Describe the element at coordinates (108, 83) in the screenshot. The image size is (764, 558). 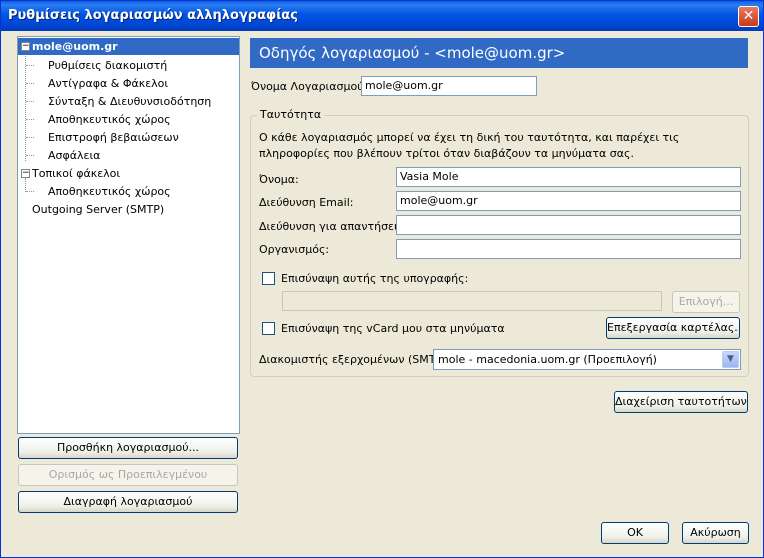
I see `tree-item-copies-folders: Αντίγραφα & Φάκελοι` at that location.